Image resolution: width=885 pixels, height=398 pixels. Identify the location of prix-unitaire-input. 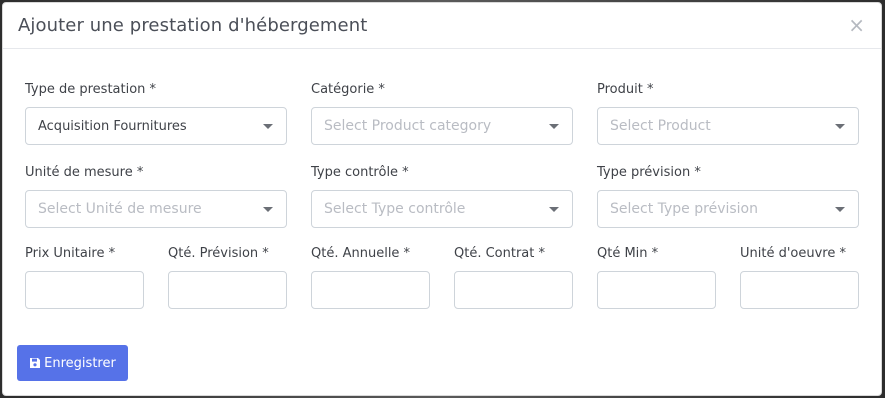
(84, 290).